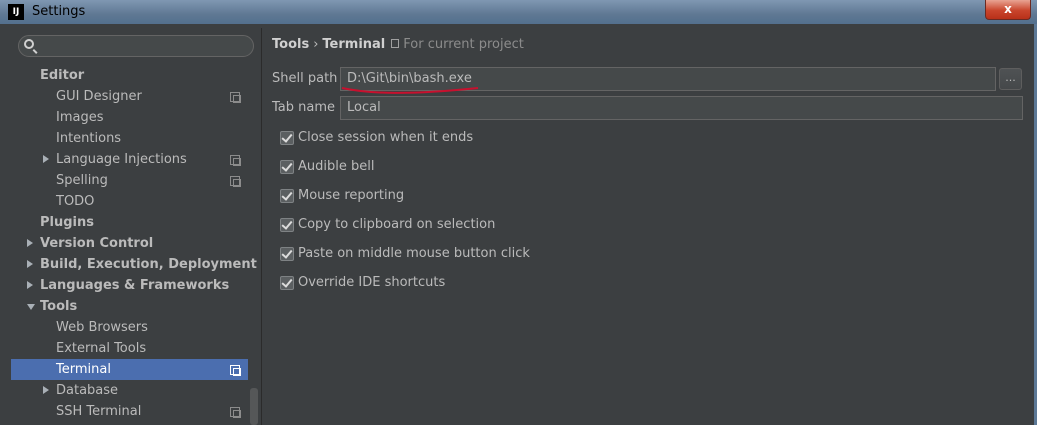  I want to click on sidebar-item-intentions: Intentions, so click(129, 138).